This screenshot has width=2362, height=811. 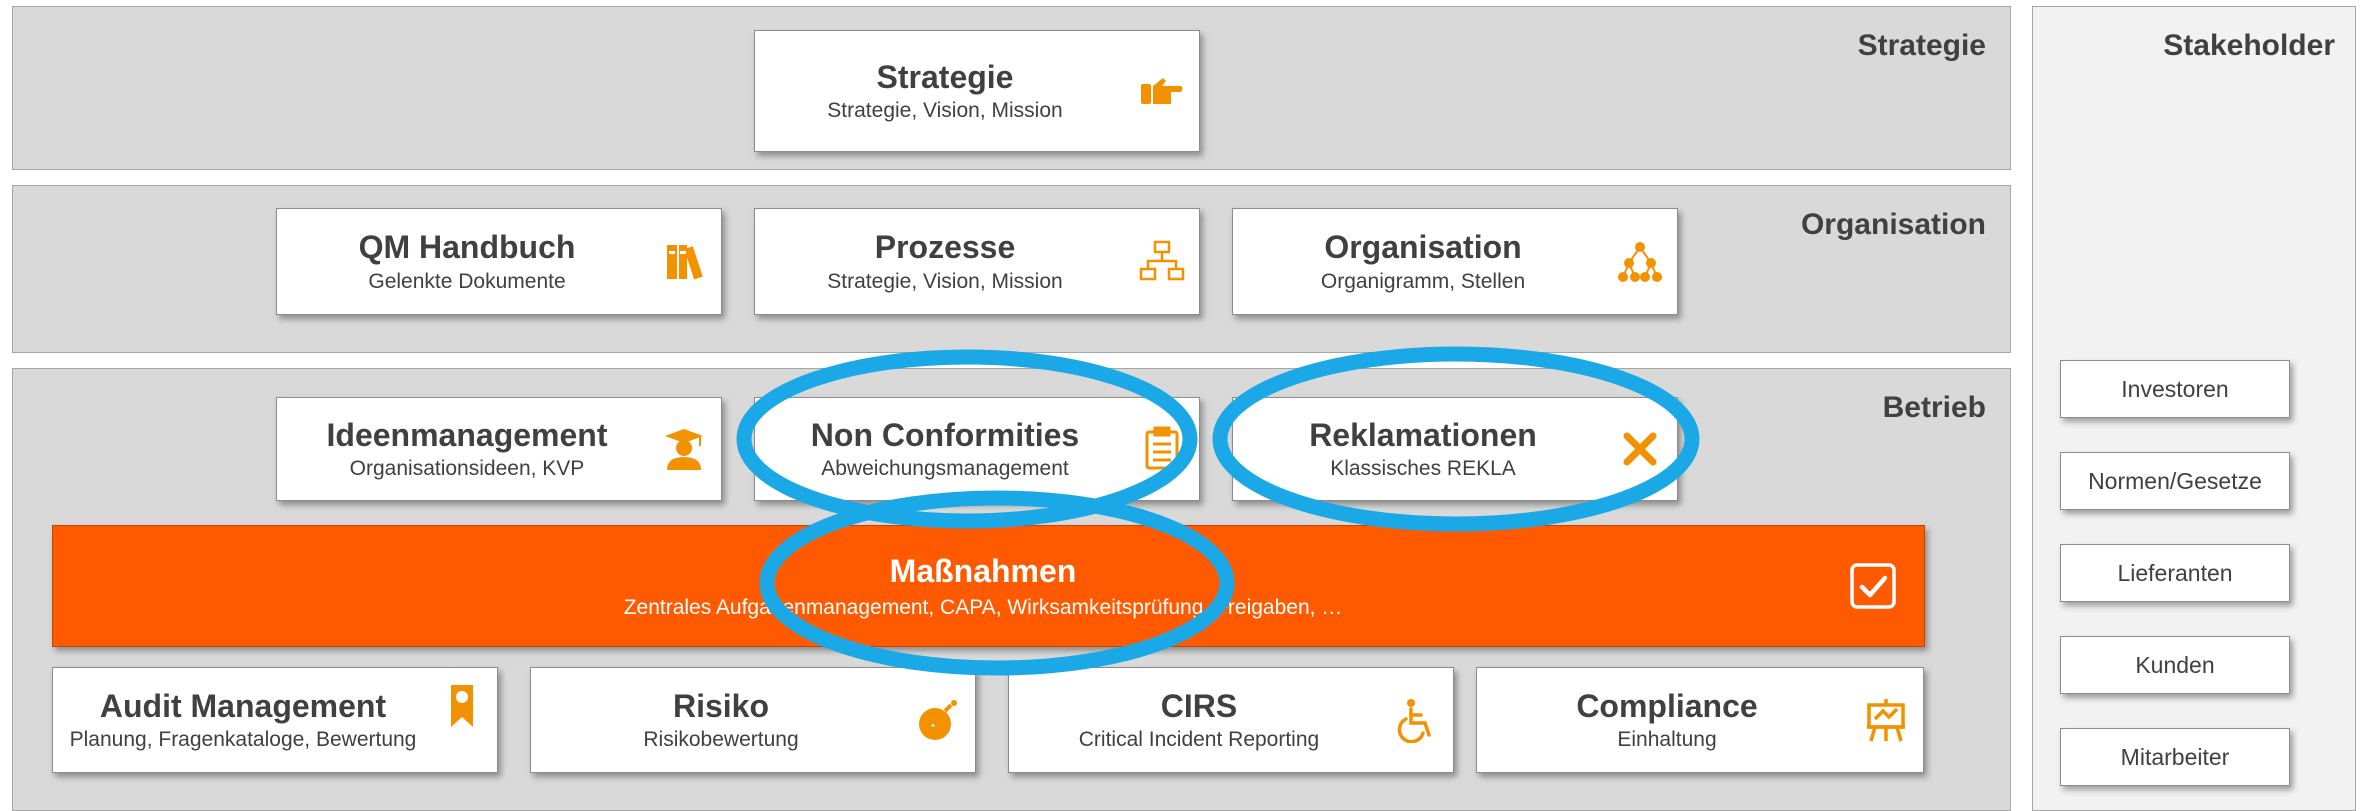 I want to click on card-title: Compliance, so click(x=1667, y=705).